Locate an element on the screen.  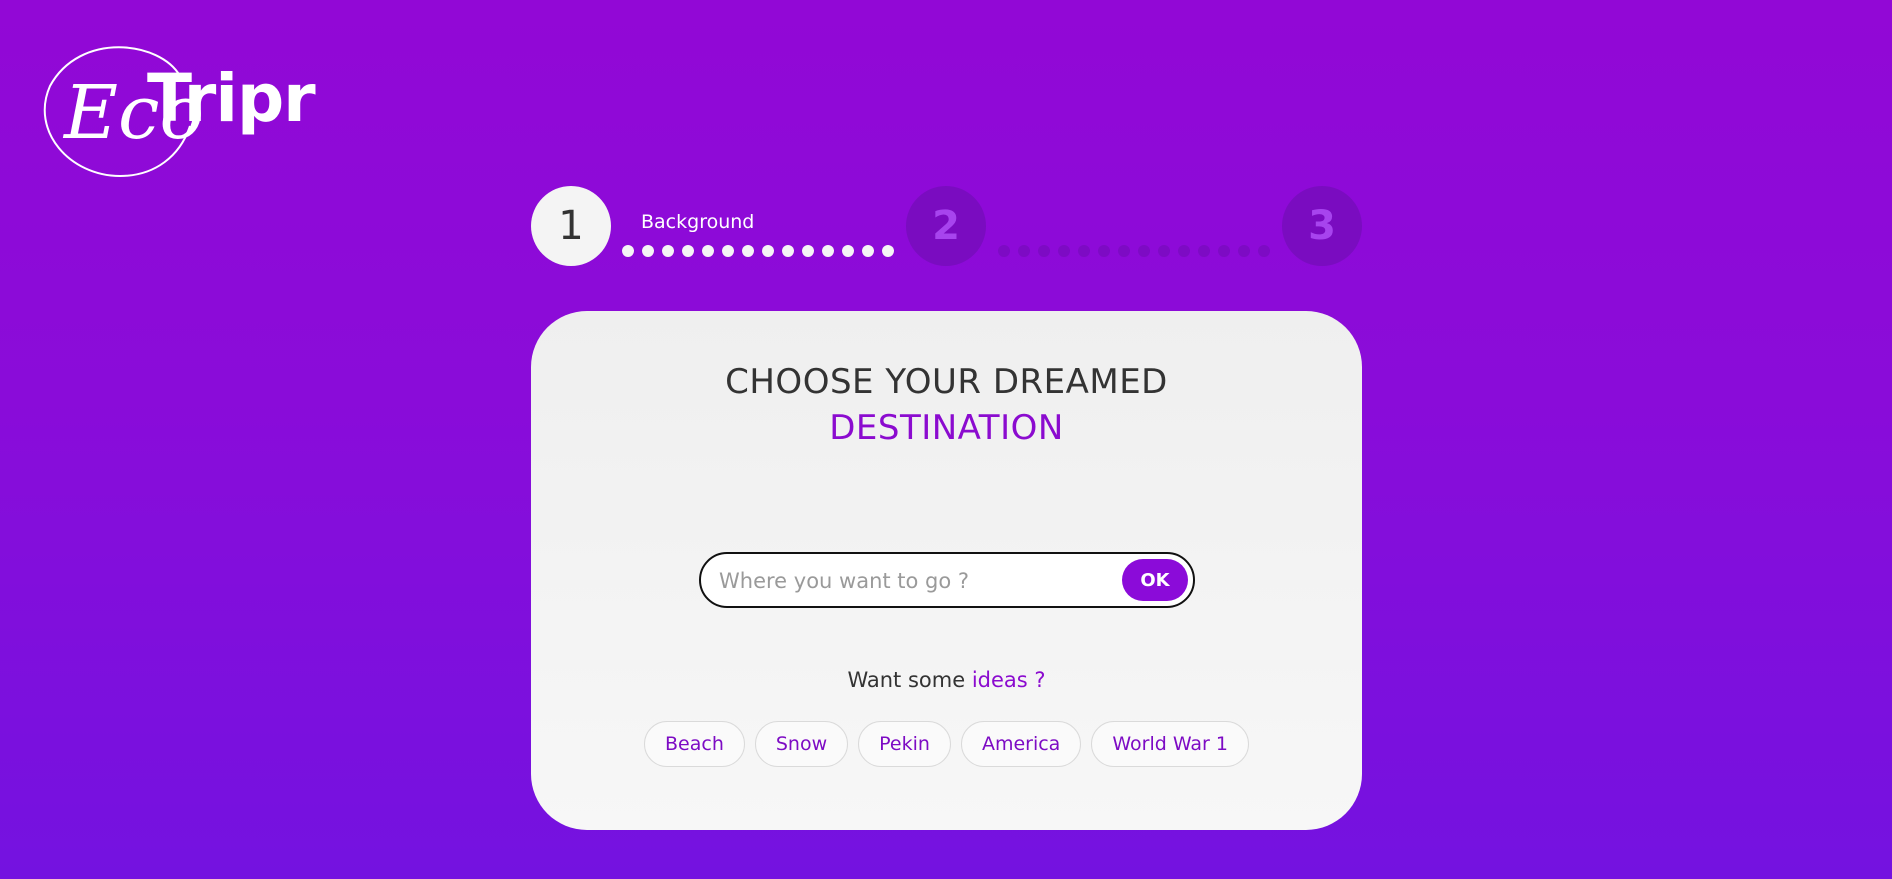
idea-chip-pekin: Pekin is located at coordinates (904, 744).